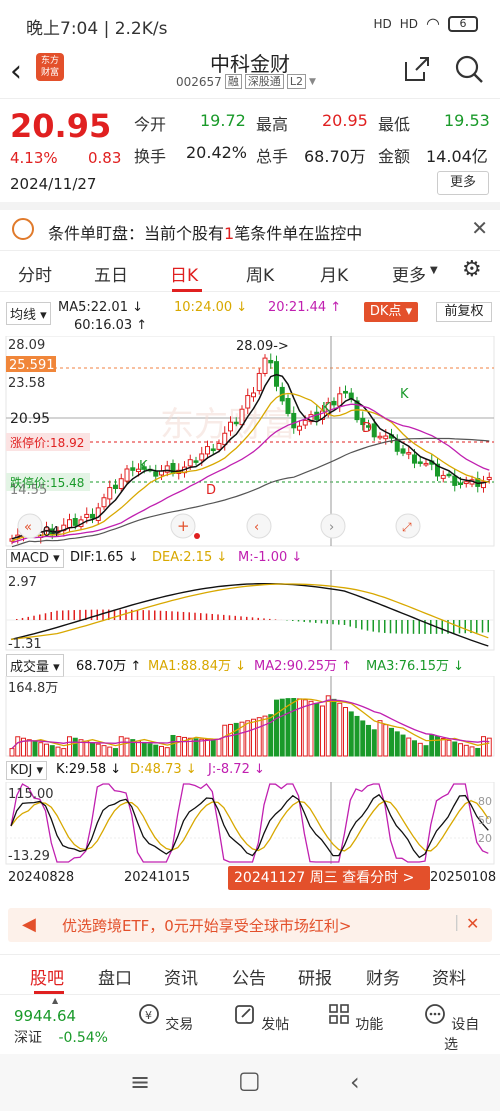 The width and height of the screenshot is (500, 1111). I want to click on ma60-value: 60:16.03 ↑, so click(111, 325).